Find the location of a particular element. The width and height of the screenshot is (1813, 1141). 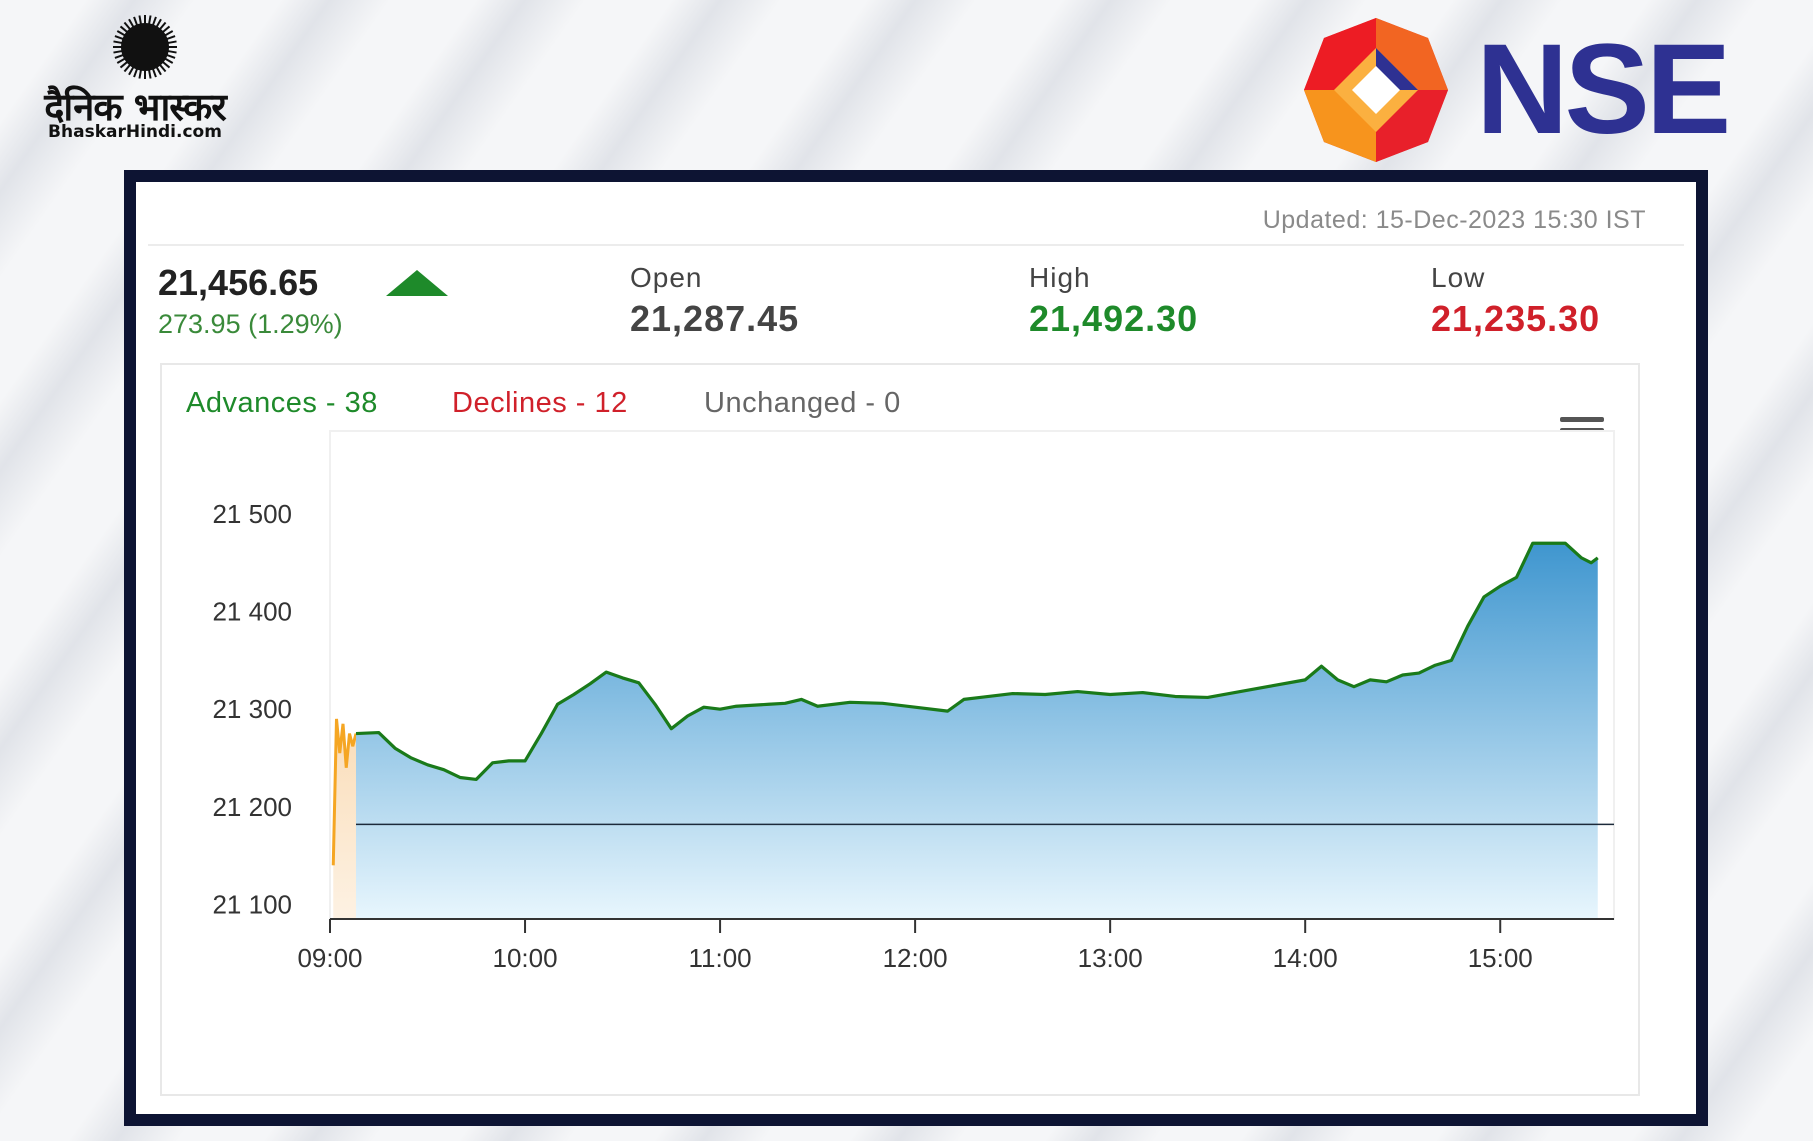

low-value: 21,235.30 is located at coordinates (1516, 318).